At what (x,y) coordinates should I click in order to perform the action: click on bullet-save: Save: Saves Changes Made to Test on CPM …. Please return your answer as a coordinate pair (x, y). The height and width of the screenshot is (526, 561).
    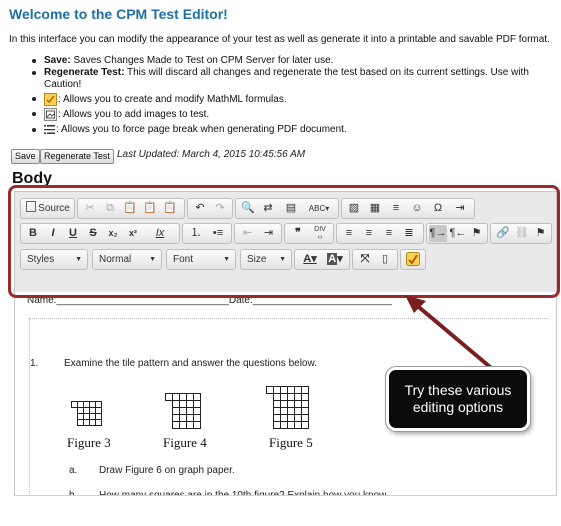
    Looking at the image, I should click on (183, 61).